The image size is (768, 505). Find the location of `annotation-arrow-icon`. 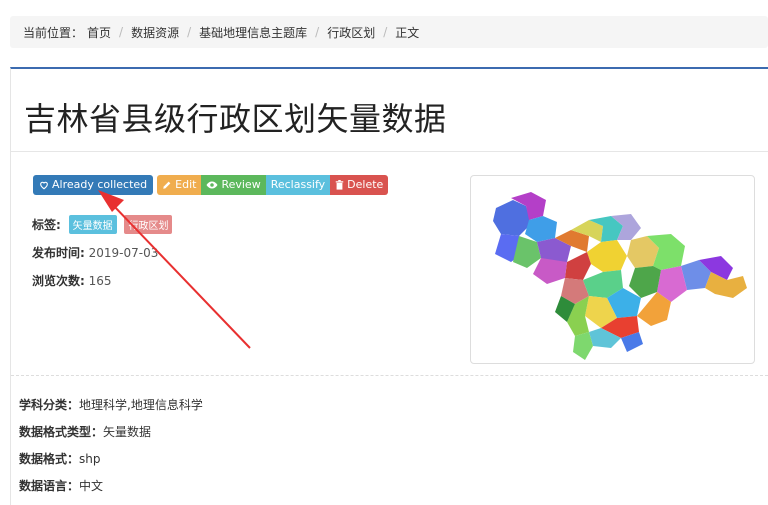

annotation-arrow-icon is located at coordinates (174, 269).